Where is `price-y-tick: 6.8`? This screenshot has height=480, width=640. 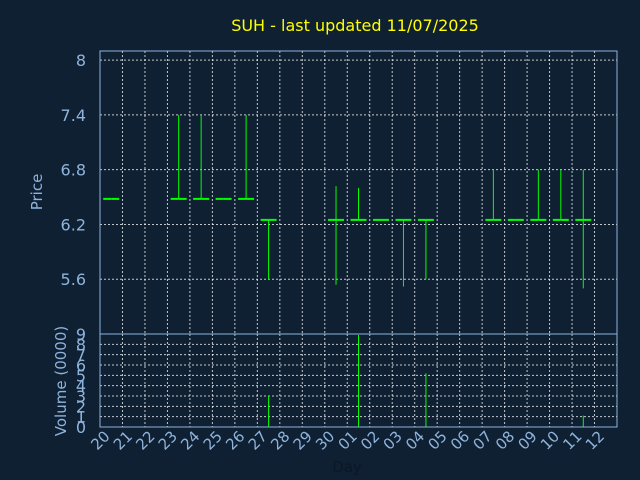 price-y-tick: 6.8 is located at coordinates (73, 170).